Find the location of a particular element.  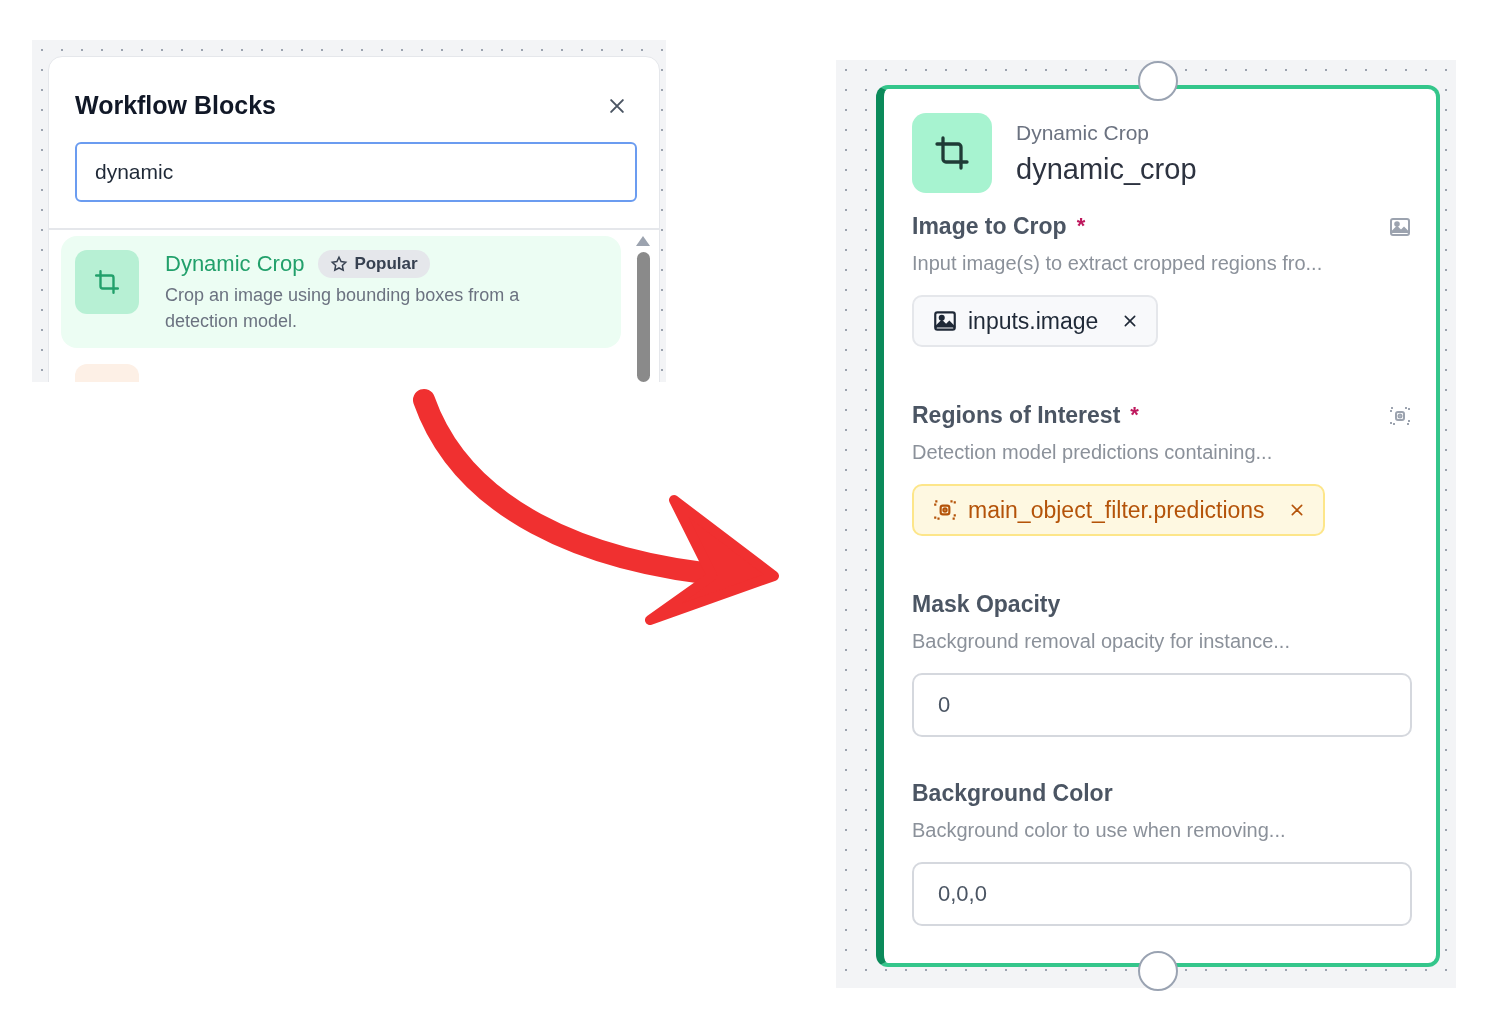

badge-text: Popular is located at coordinates (386, 264).